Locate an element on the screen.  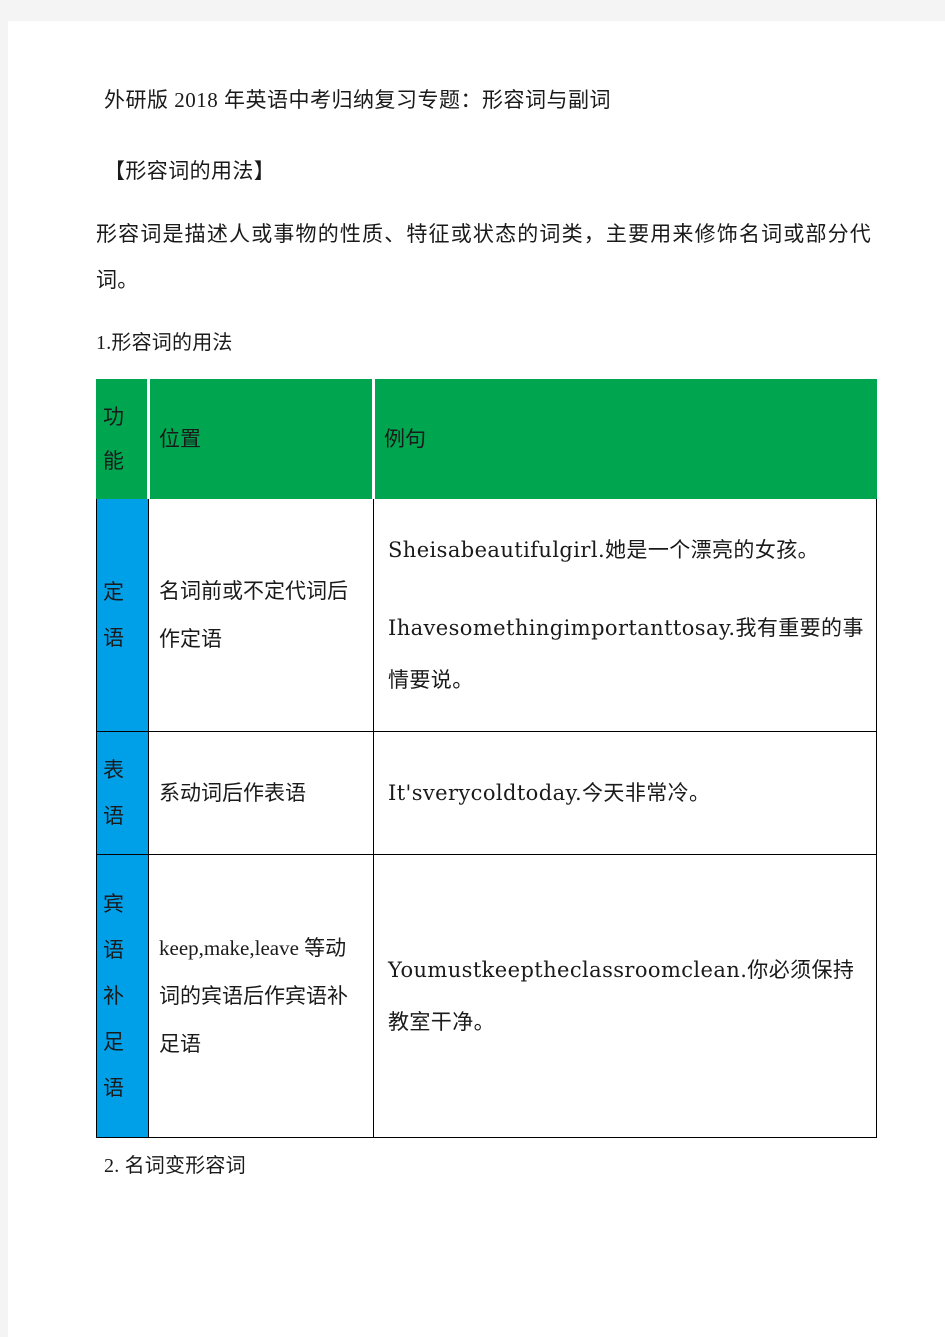
example-sentence: Youmustkeeptheclassroomclean.你必须保持教室干净。 is located at coordinates (621, 995).